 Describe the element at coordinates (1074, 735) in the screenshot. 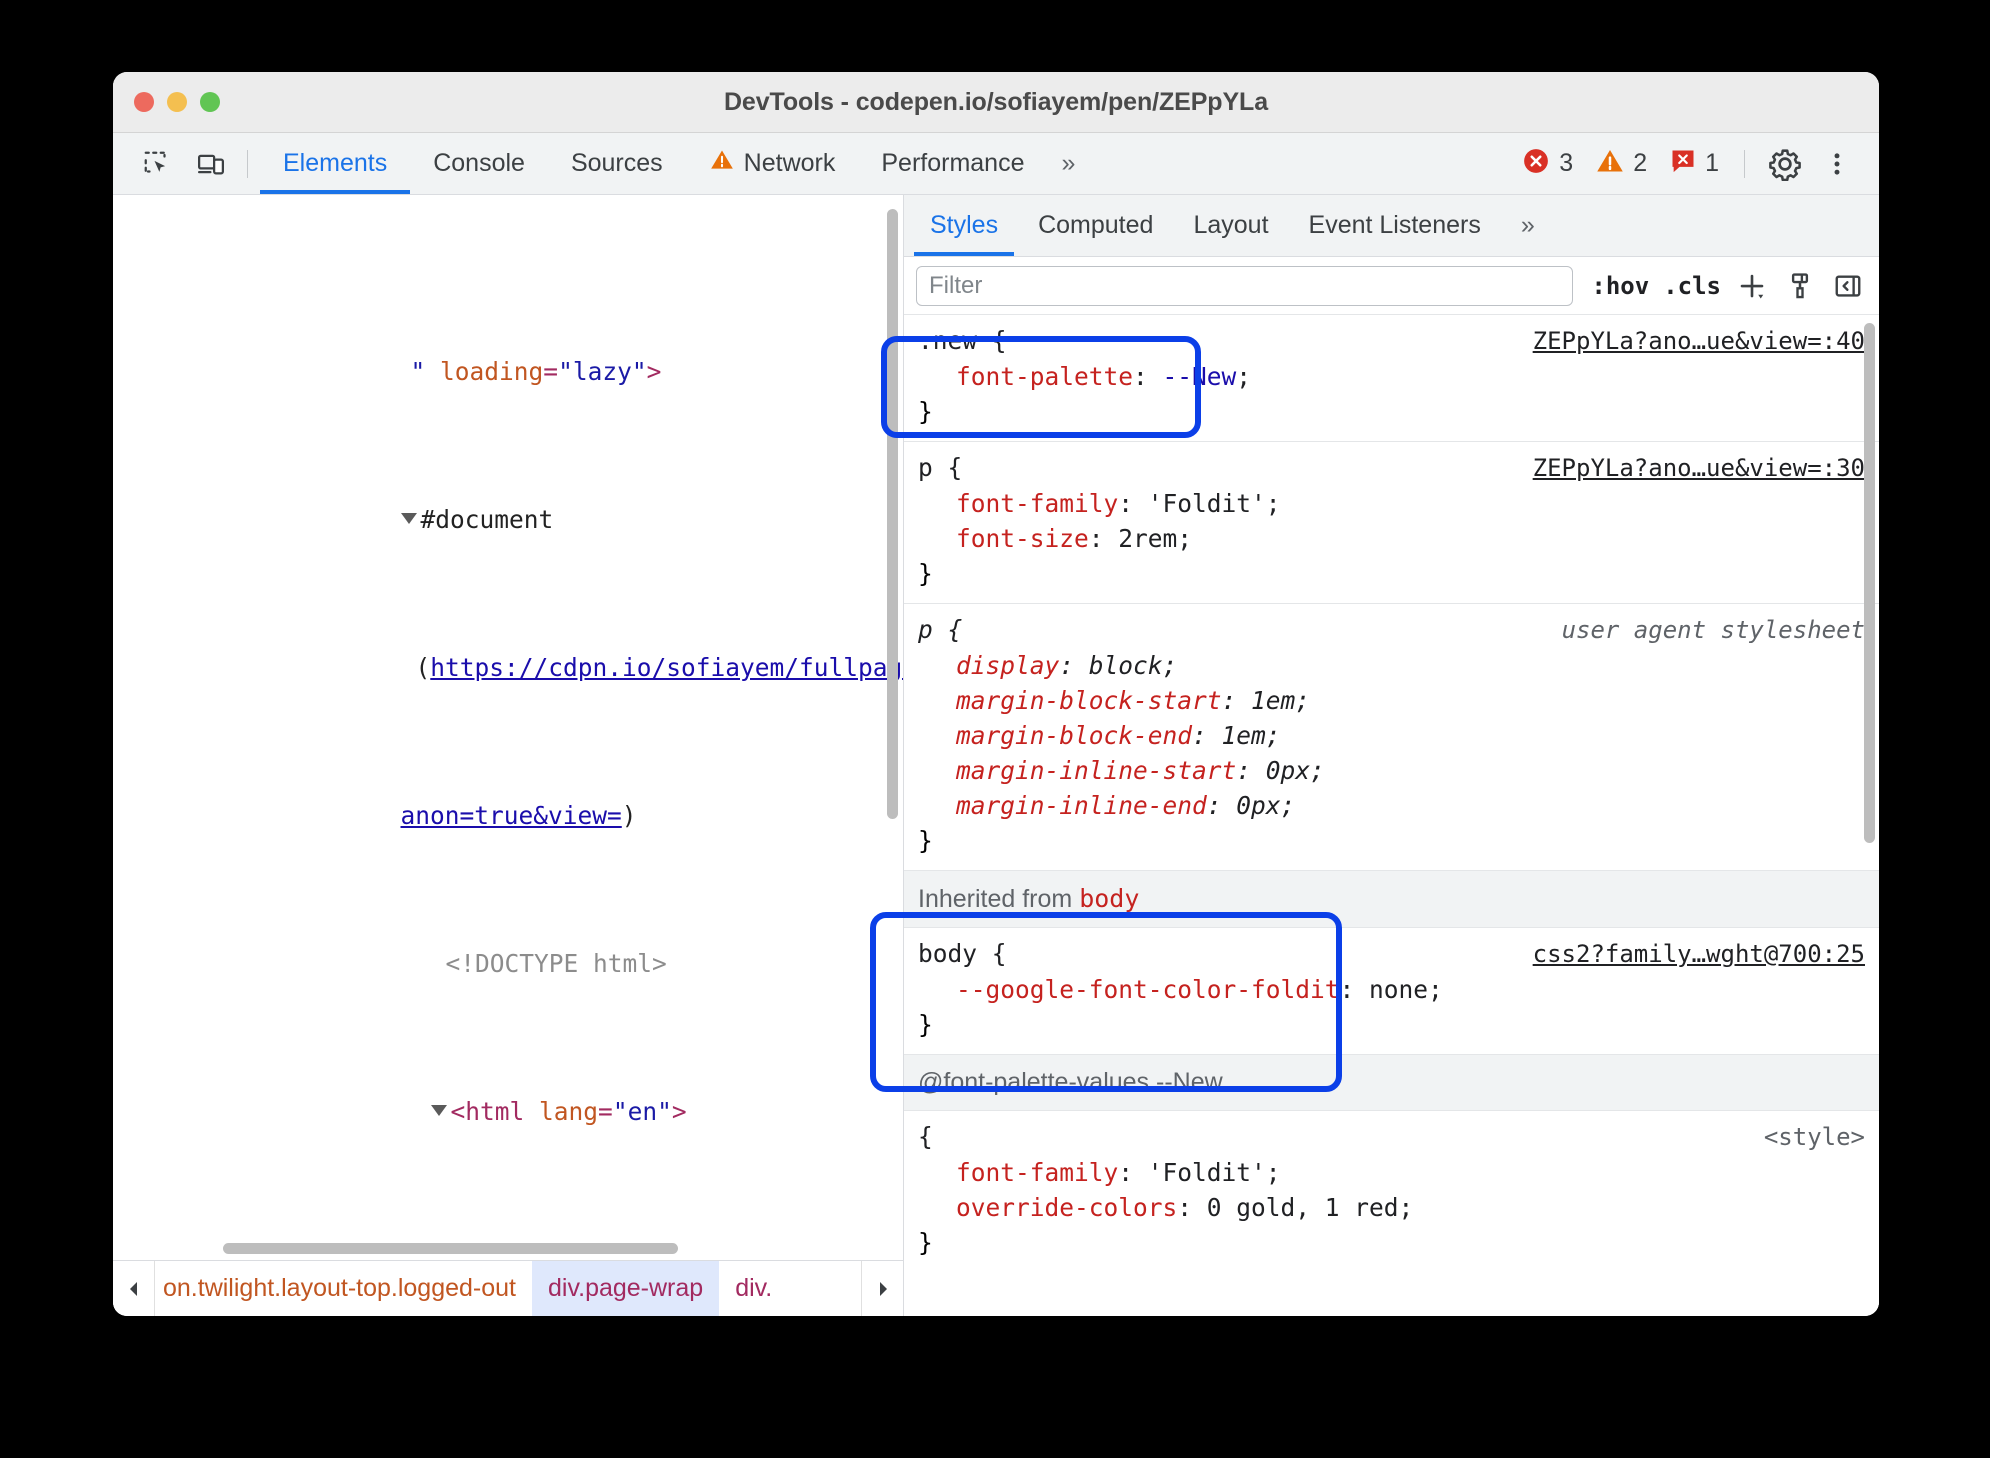

I see `declaration-property: margin-block-end` at that location.